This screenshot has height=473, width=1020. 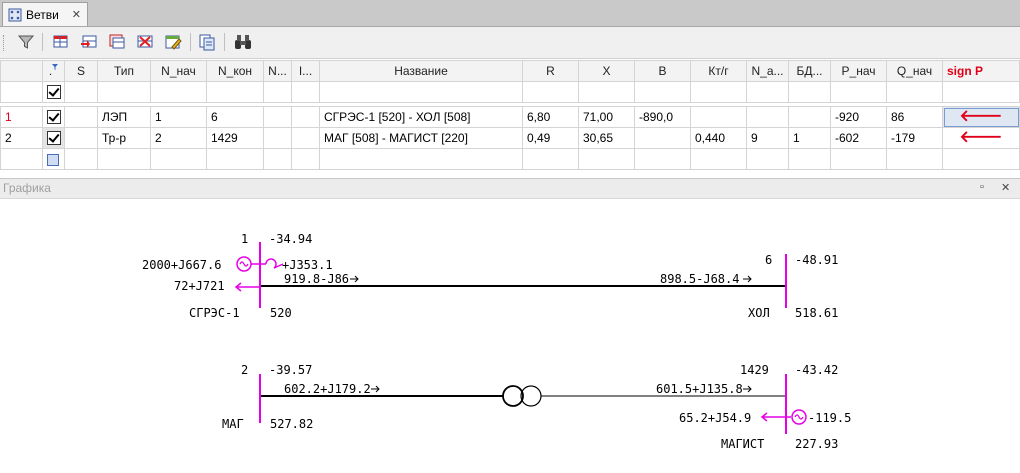 I want to click on header-name: Название, so click(x=421, y=71).